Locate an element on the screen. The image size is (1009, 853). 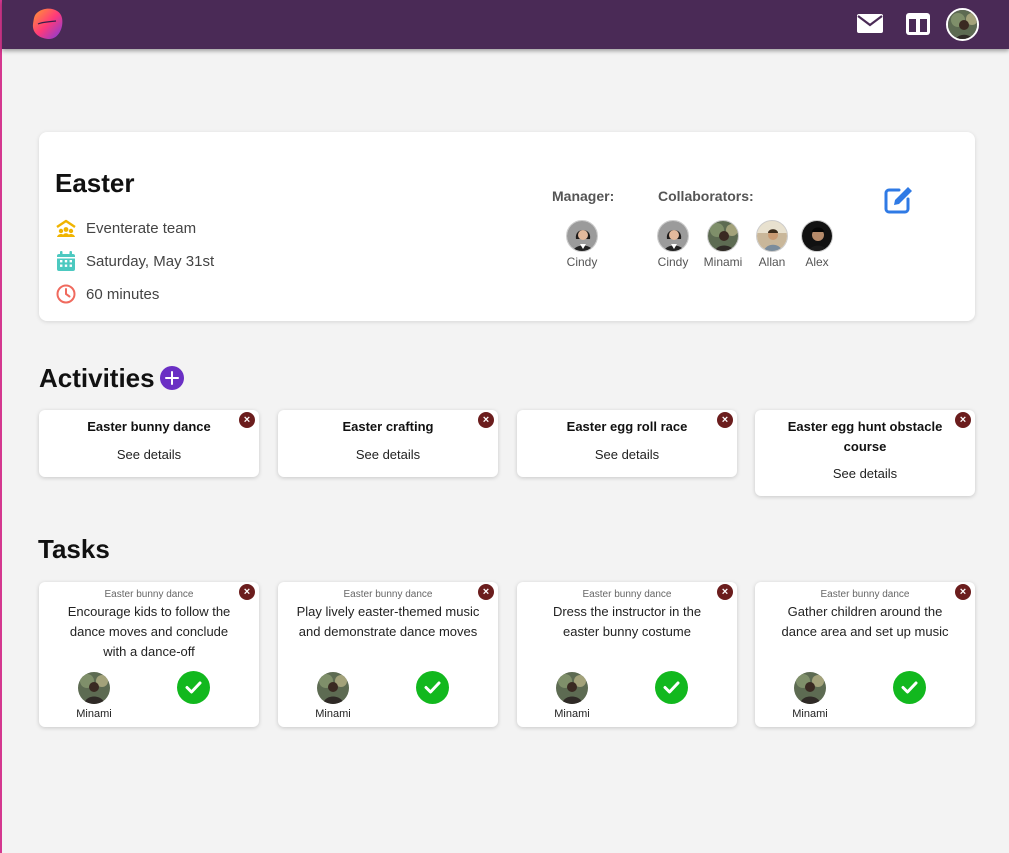
collaborator-alex: Alex is located at coordinates (817, 244).